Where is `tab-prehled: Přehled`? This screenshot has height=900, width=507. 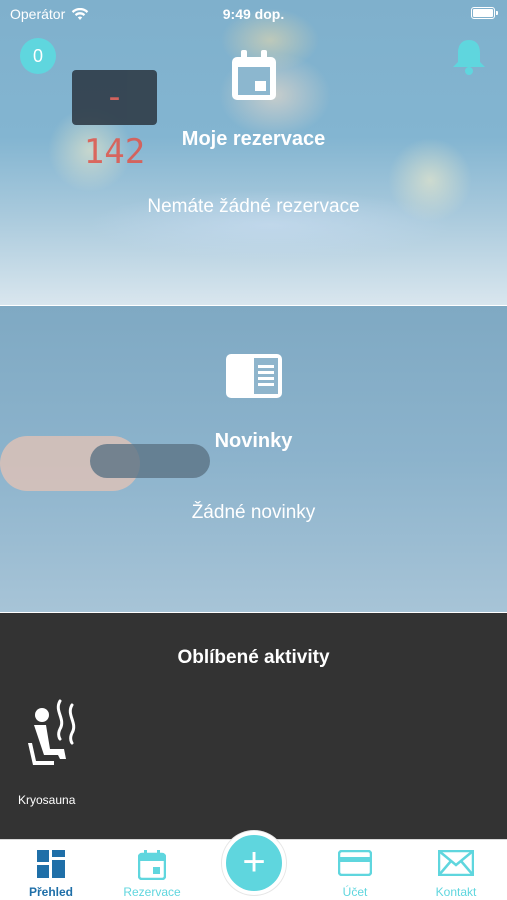 tab-prehled: Přehled is located at coordinates (51, 870).